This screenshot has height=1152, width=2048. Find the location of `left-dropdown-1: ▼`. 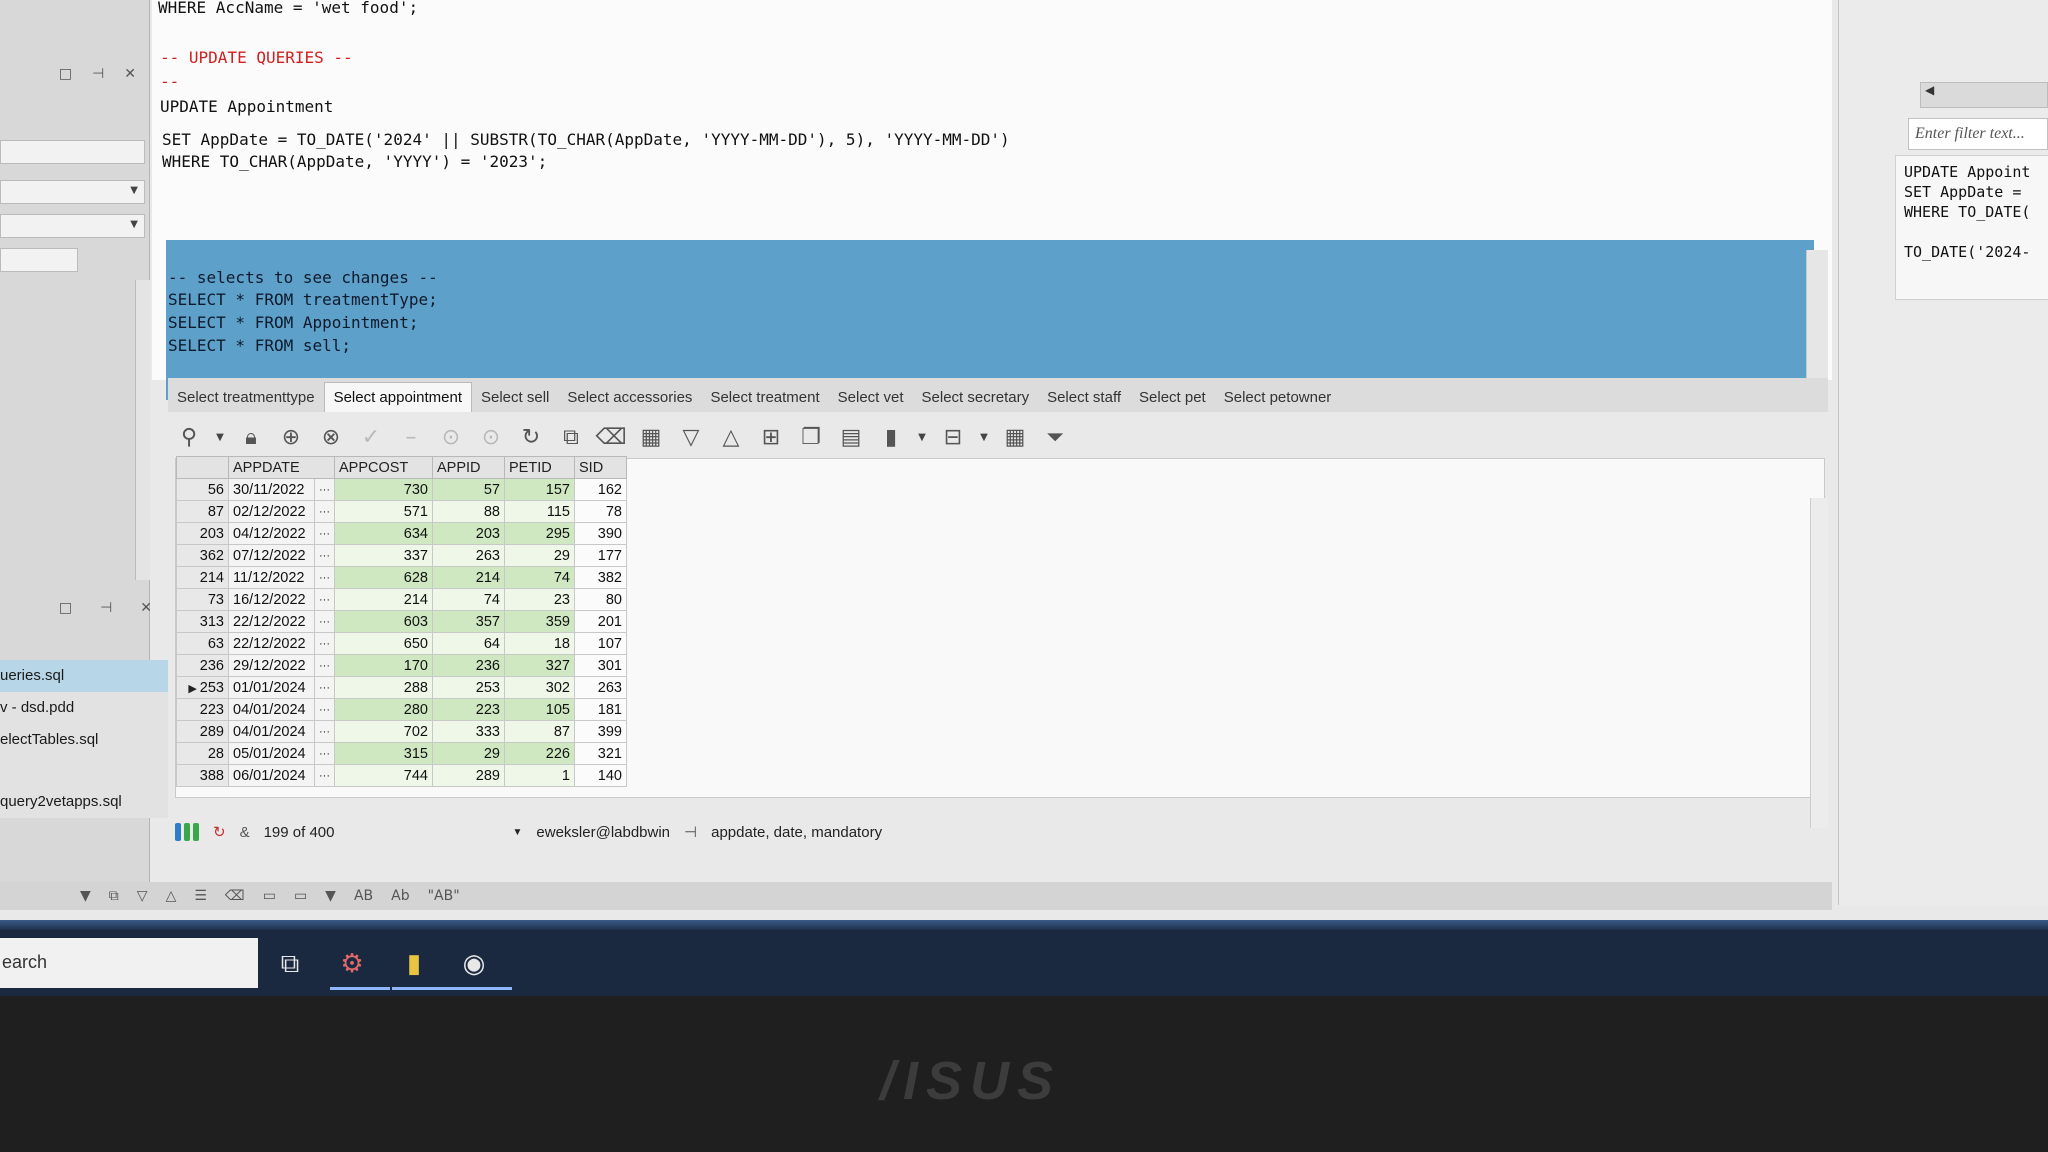

left-dropdown-1: ▼ is located at coordinates (72, 192).